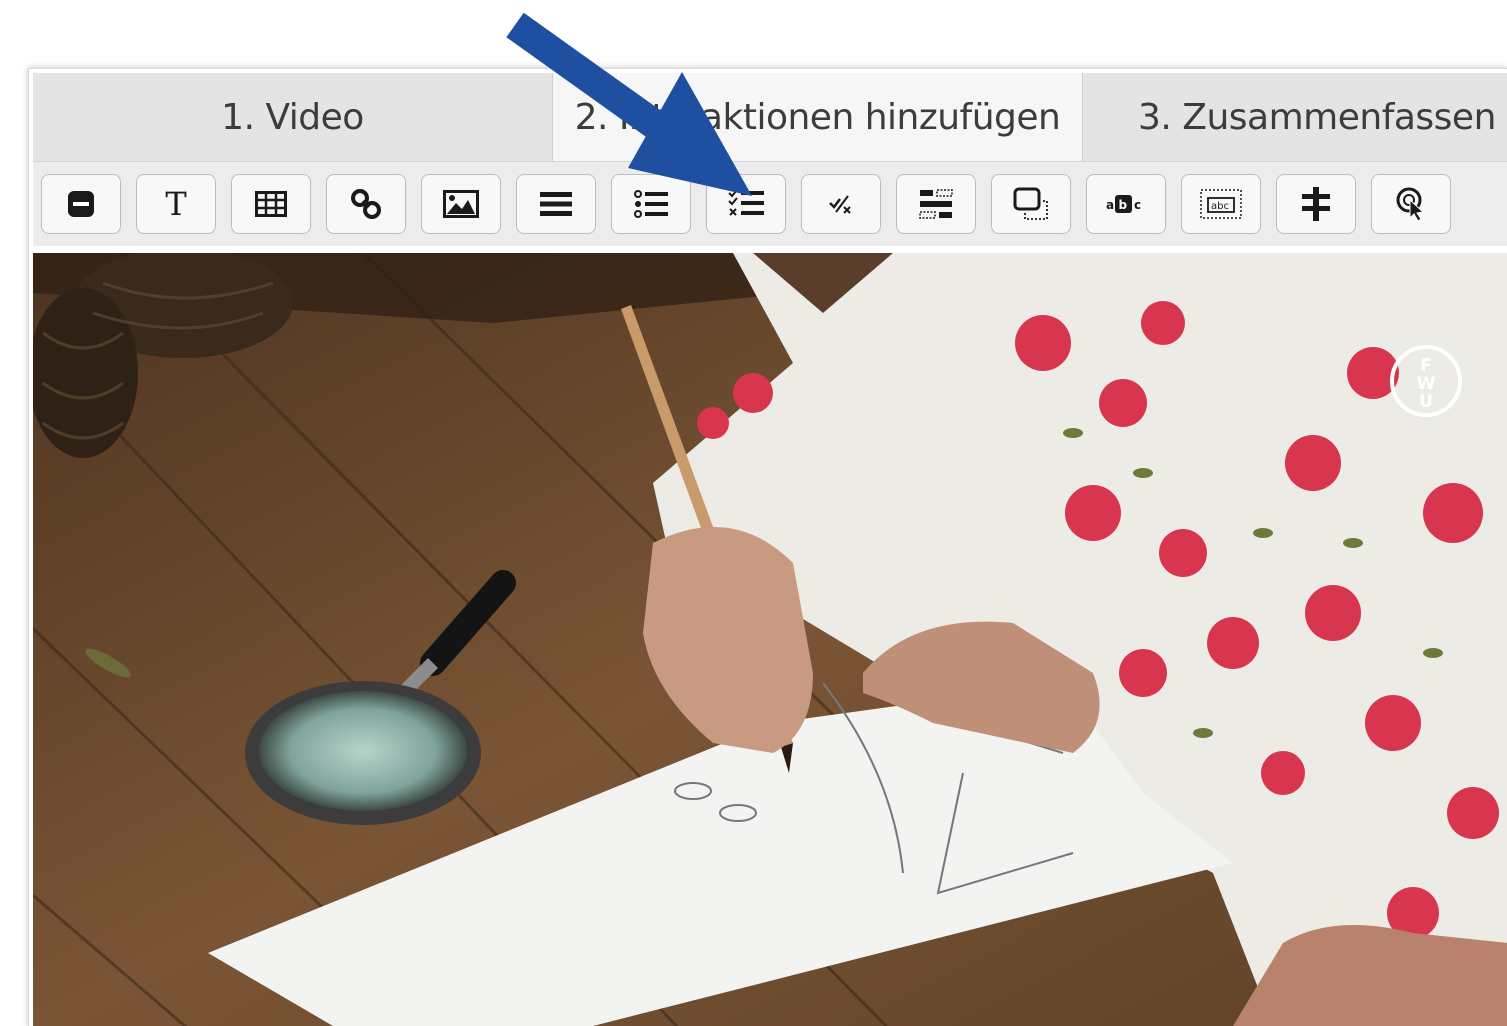 The image size is (1507, 1026). What do you see at coordinates (1137, 205) in the screenshot?
I see `svg-text: c` at bounding box center [1137, 205].